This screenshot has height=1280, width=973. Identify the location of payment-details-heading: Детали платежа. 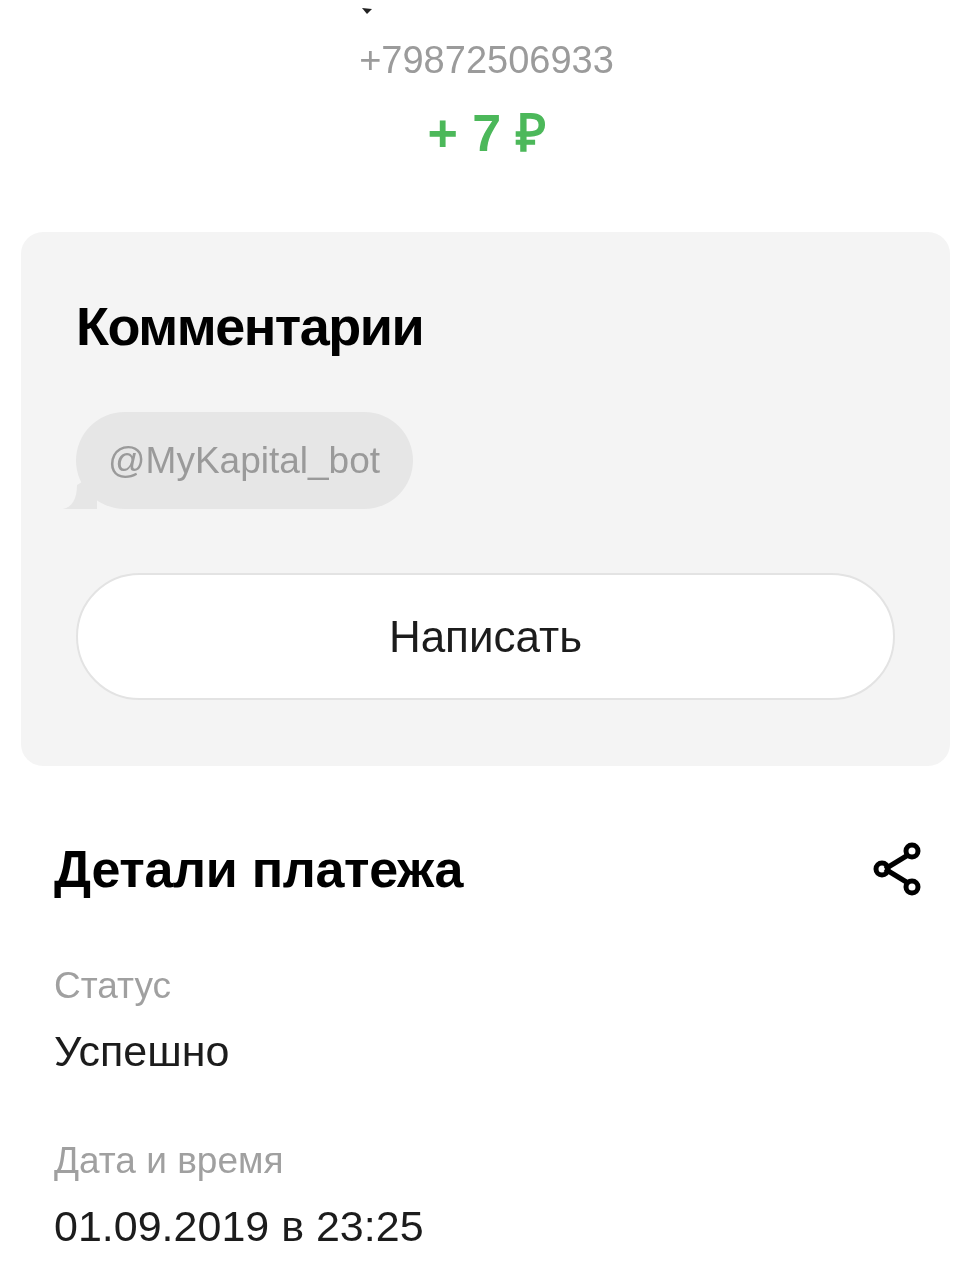
(259, 869).